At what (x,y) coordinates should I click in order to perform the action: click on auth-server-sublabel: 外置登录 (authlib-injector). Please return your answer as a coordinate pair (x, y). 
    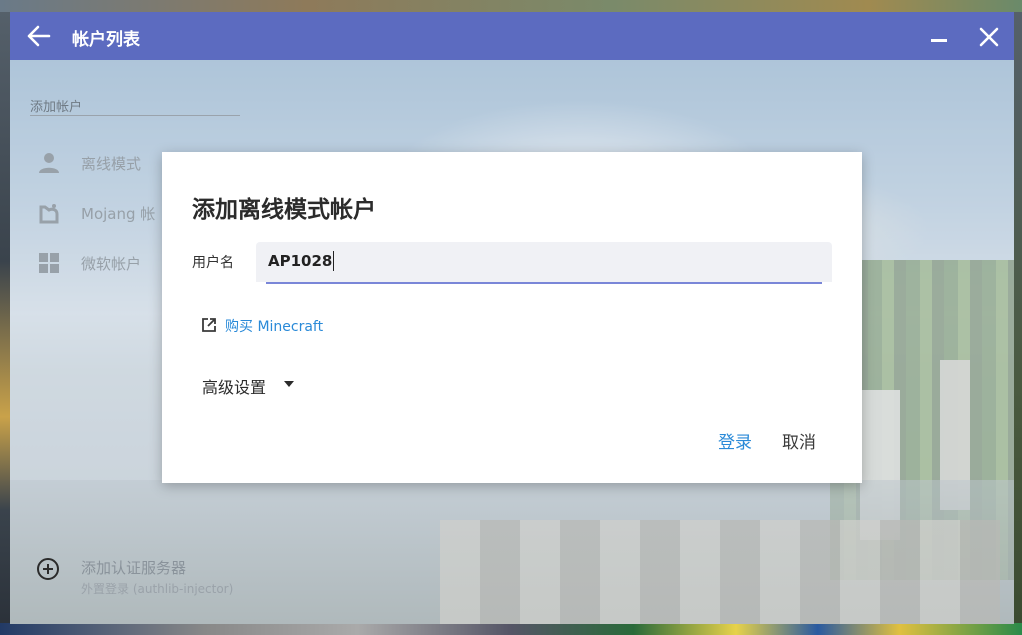
    Looking at the image, I should click on (157, 589).